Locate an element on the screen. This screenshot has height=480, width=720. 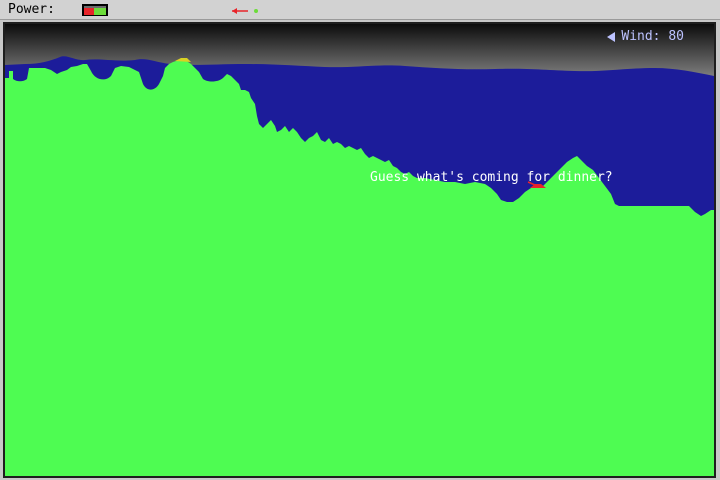
top-hud-bar: Power: is located at coordinates (360, 10).